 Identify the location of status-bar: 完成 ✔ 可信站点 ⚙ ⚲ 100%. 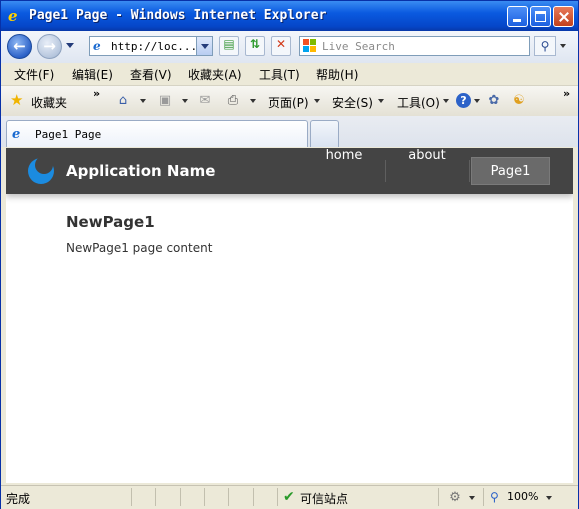
(289, 497).